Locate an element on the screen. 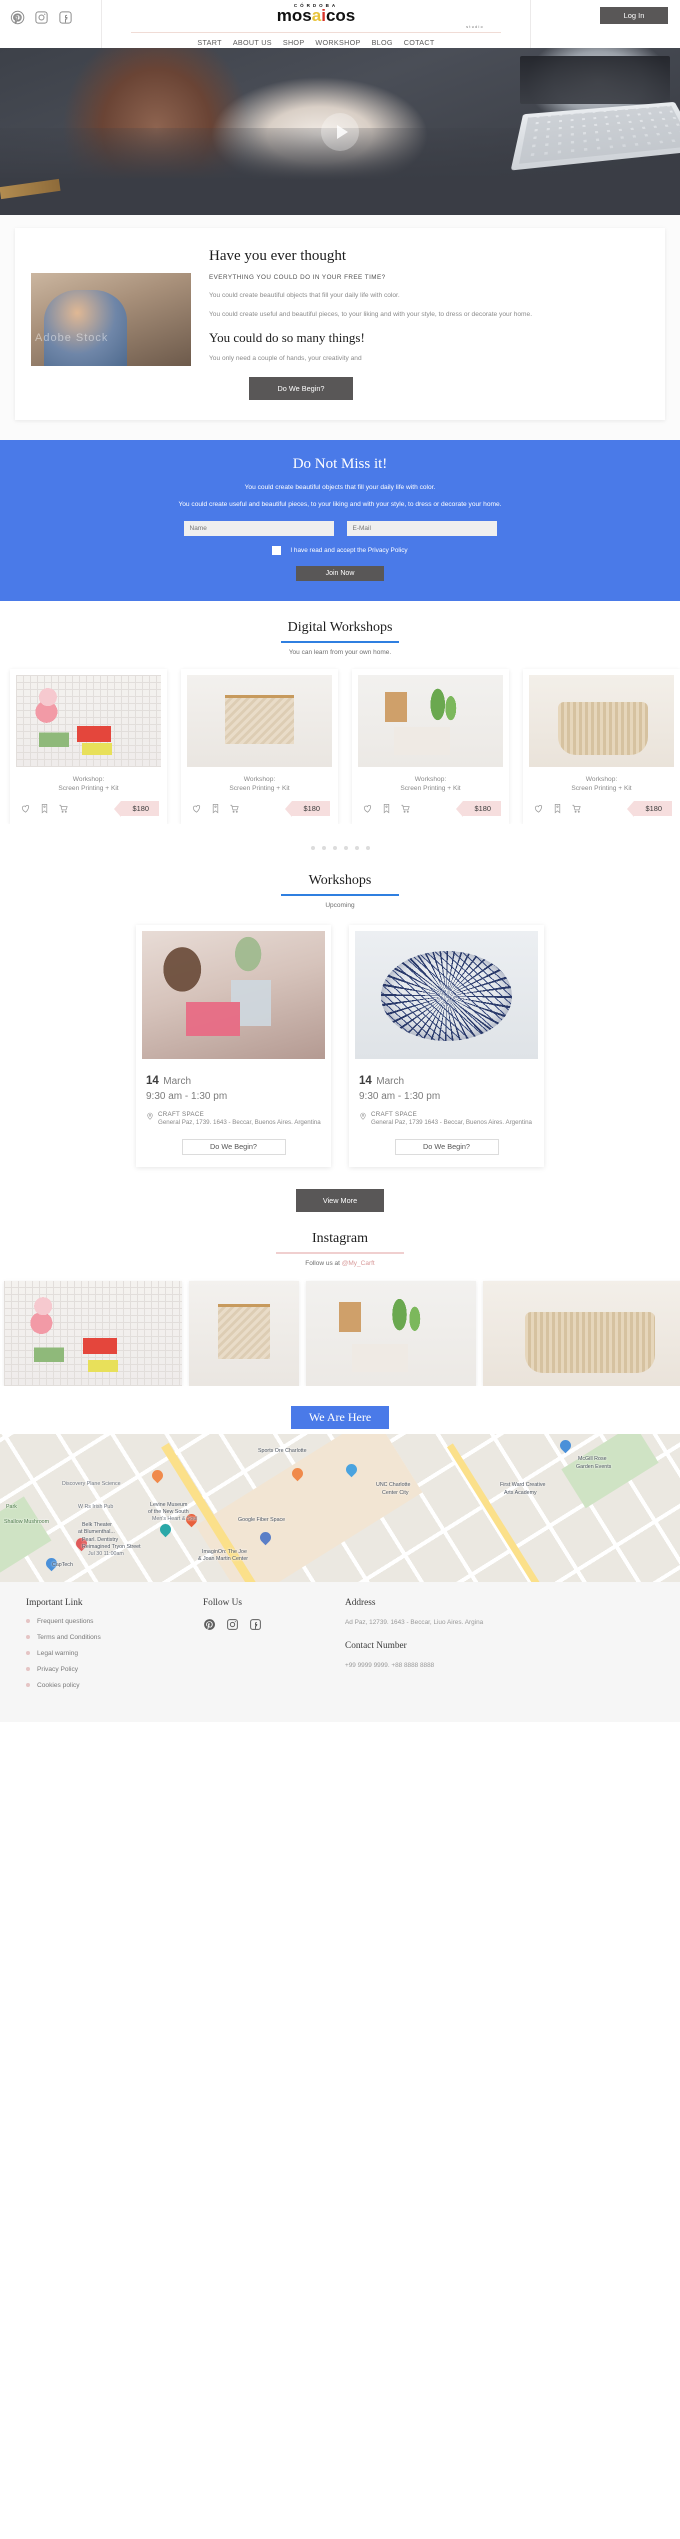 The width and height of the screenshot is (680, 2539). logo-part-1: mos is located at coordinates (294, 15).